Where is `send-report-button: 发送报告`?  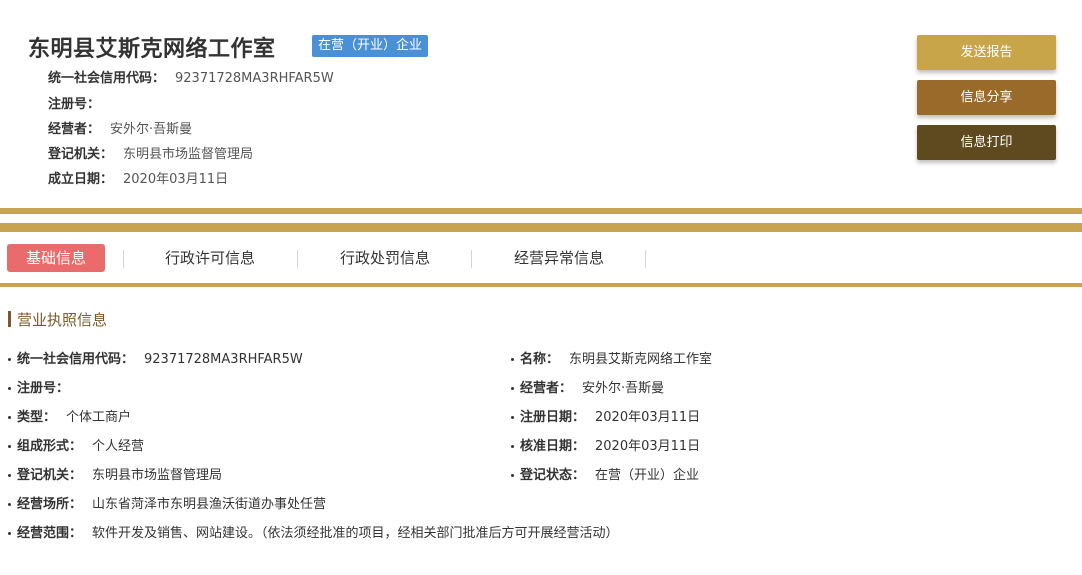 send-report-button: 发送报告 is located at coordinates (986, 52).